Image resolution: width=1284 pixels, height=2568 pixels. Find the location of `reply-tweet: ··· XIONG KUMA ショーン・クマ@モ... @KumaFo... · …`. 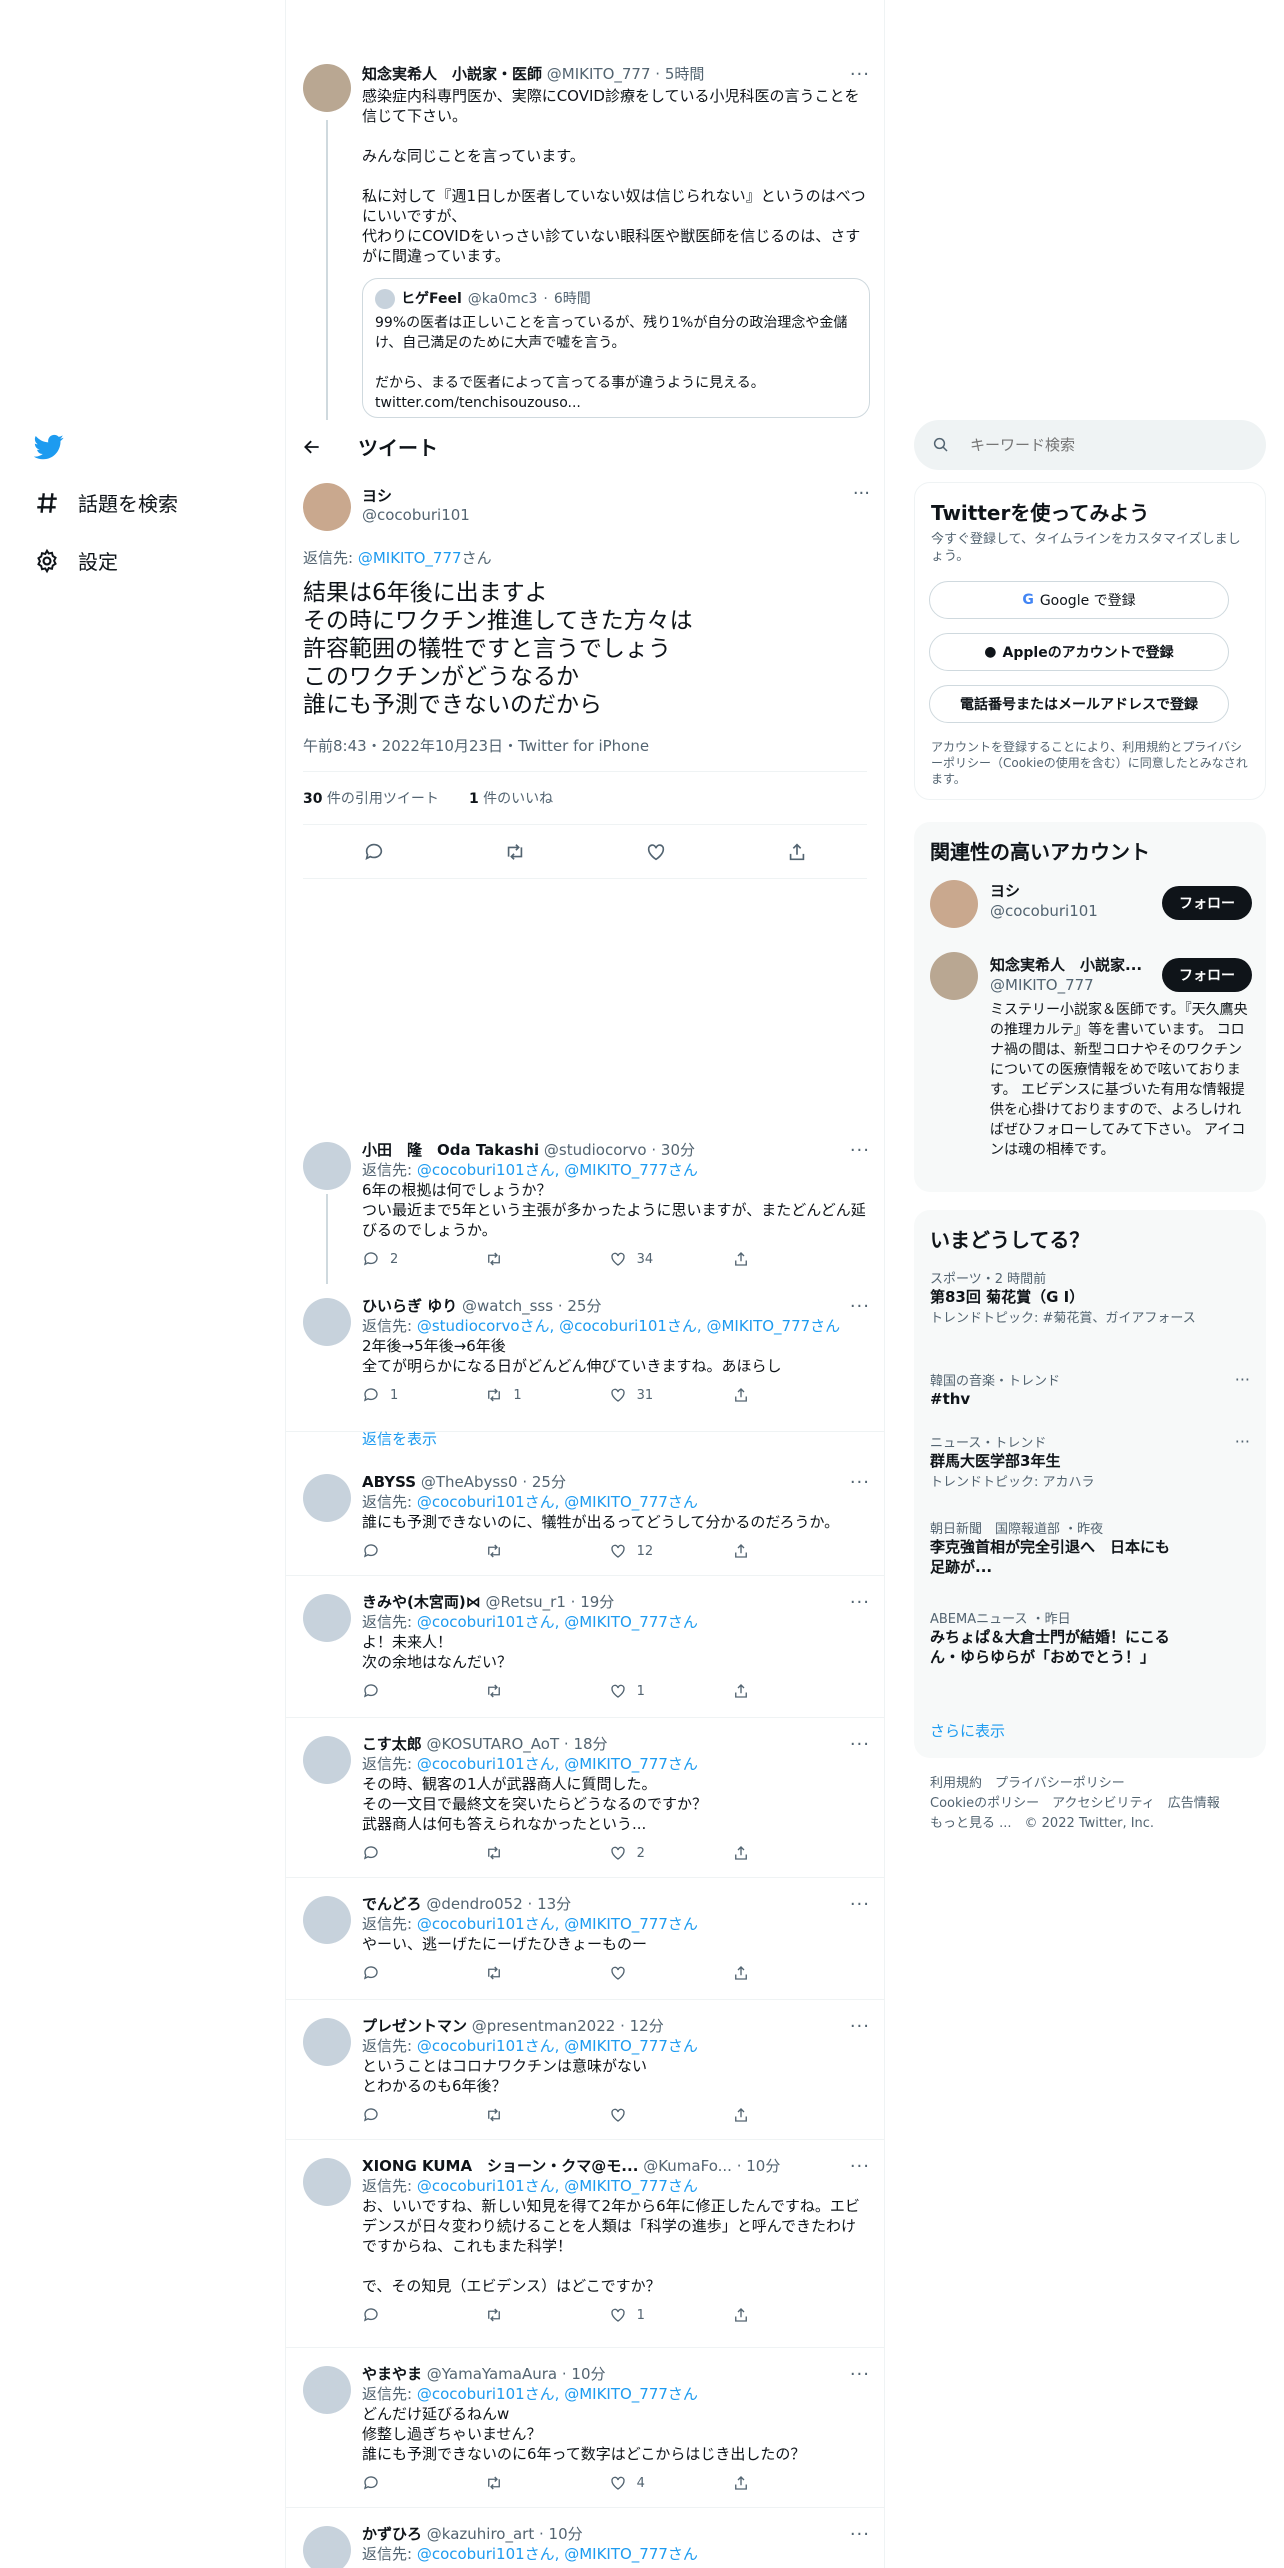

reply-tweet: ··· XIONG KUMA ショーン・クマ@モ... @KumaFo... · … is located at coordinates (585, 2245).